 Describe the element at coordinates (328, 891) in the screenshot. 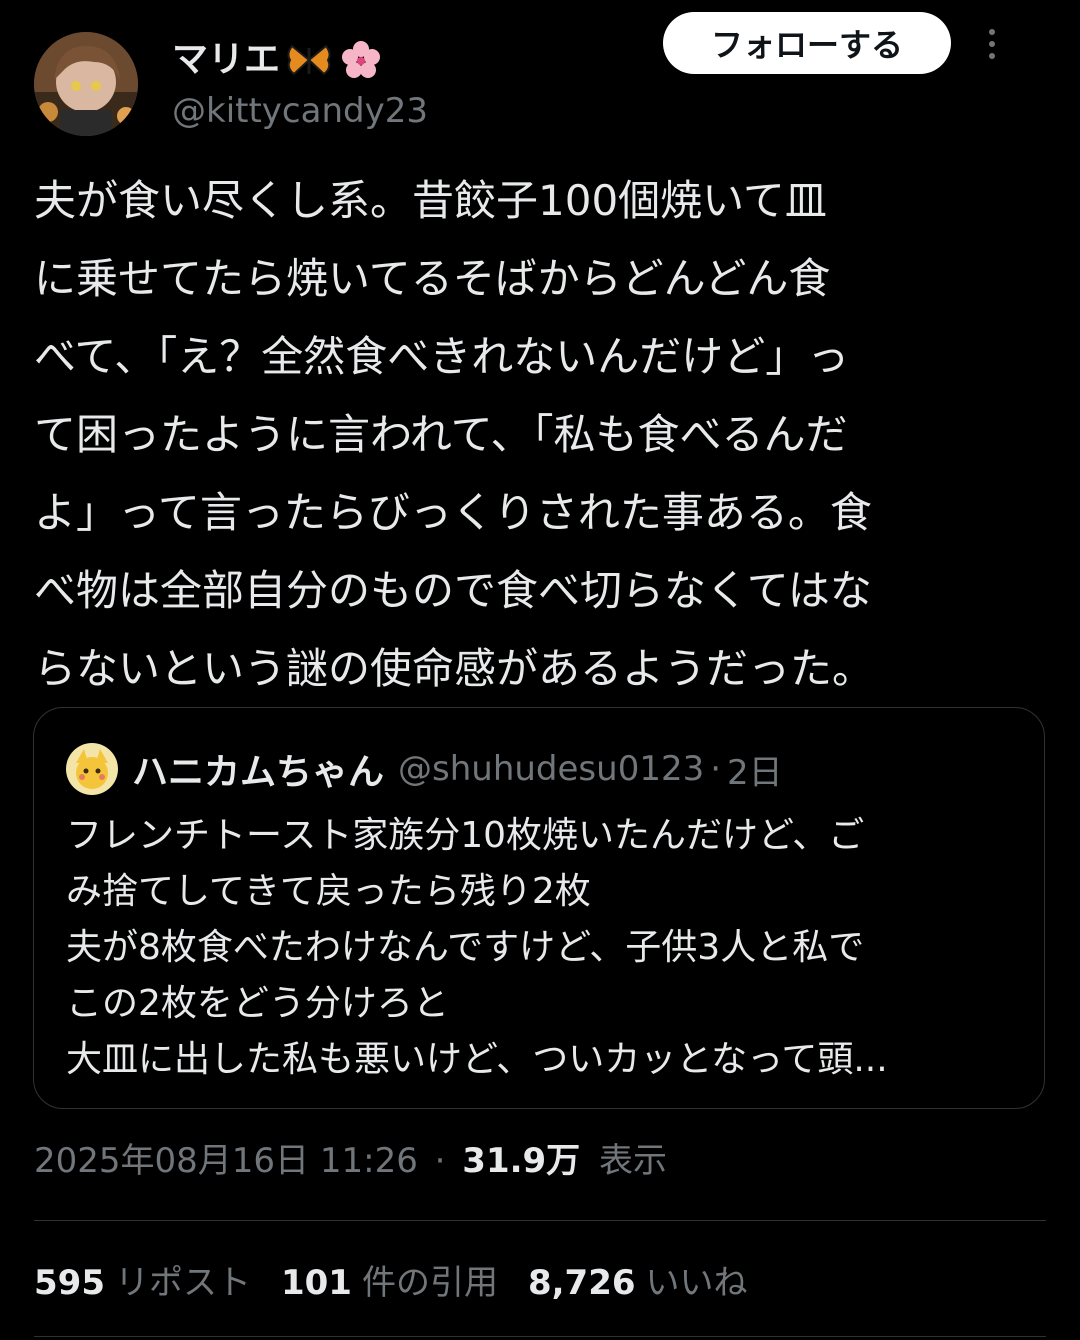

I see `quoted-text-line: み捨てしてきて戻ったら残り2枚` at that location.